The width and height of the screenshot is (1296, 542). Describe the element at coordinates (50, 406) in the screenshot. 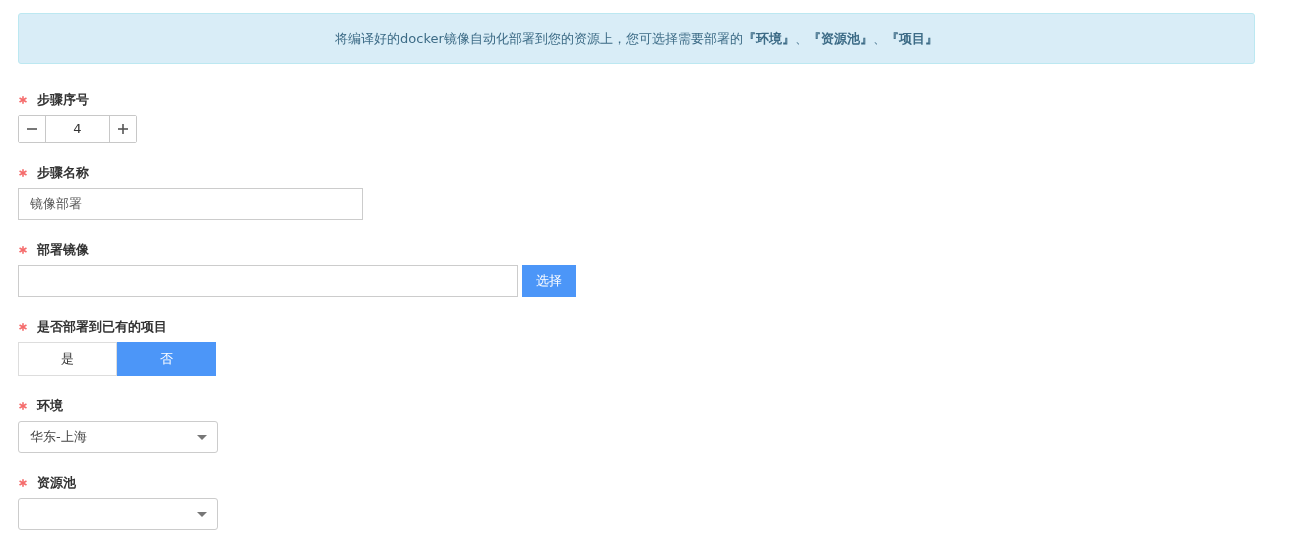

I see `field-label: 环境` at that location.